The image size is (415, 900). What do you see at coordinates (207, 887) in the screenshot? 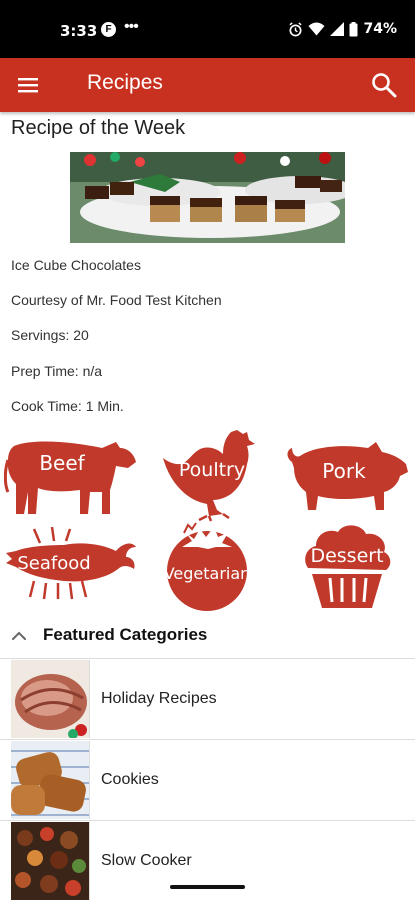
I see `navigation-handle` at bounding box center [207, 887].